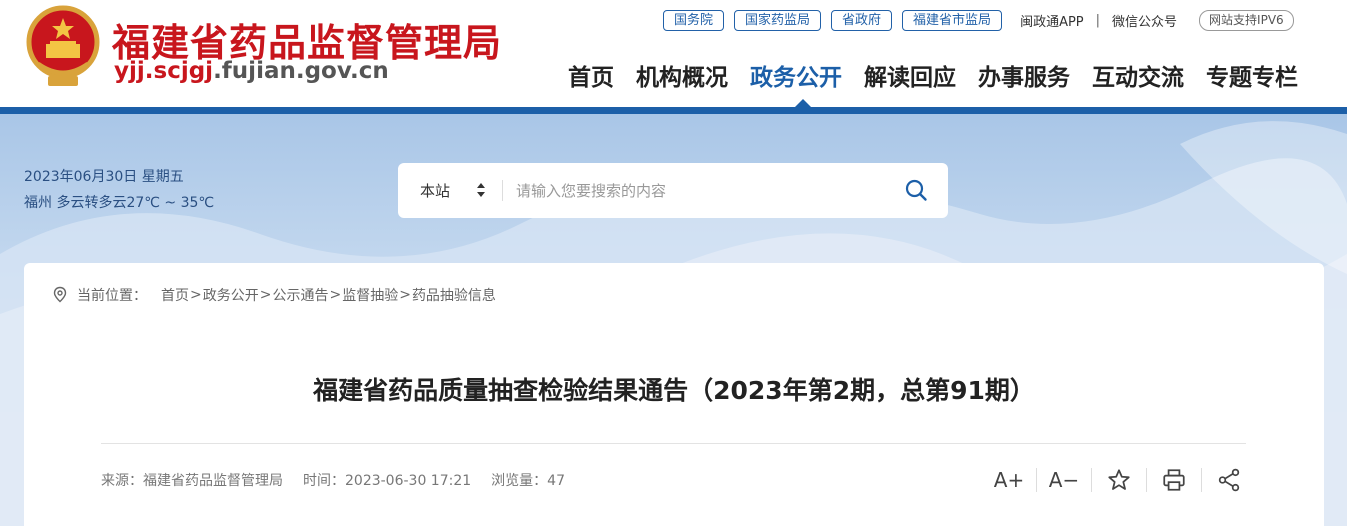 This screenshot has width=1347, height=526. Describe the element at coordinates (1009, 480) in the screenshot. I see `font-increase-button: A+` at that location.